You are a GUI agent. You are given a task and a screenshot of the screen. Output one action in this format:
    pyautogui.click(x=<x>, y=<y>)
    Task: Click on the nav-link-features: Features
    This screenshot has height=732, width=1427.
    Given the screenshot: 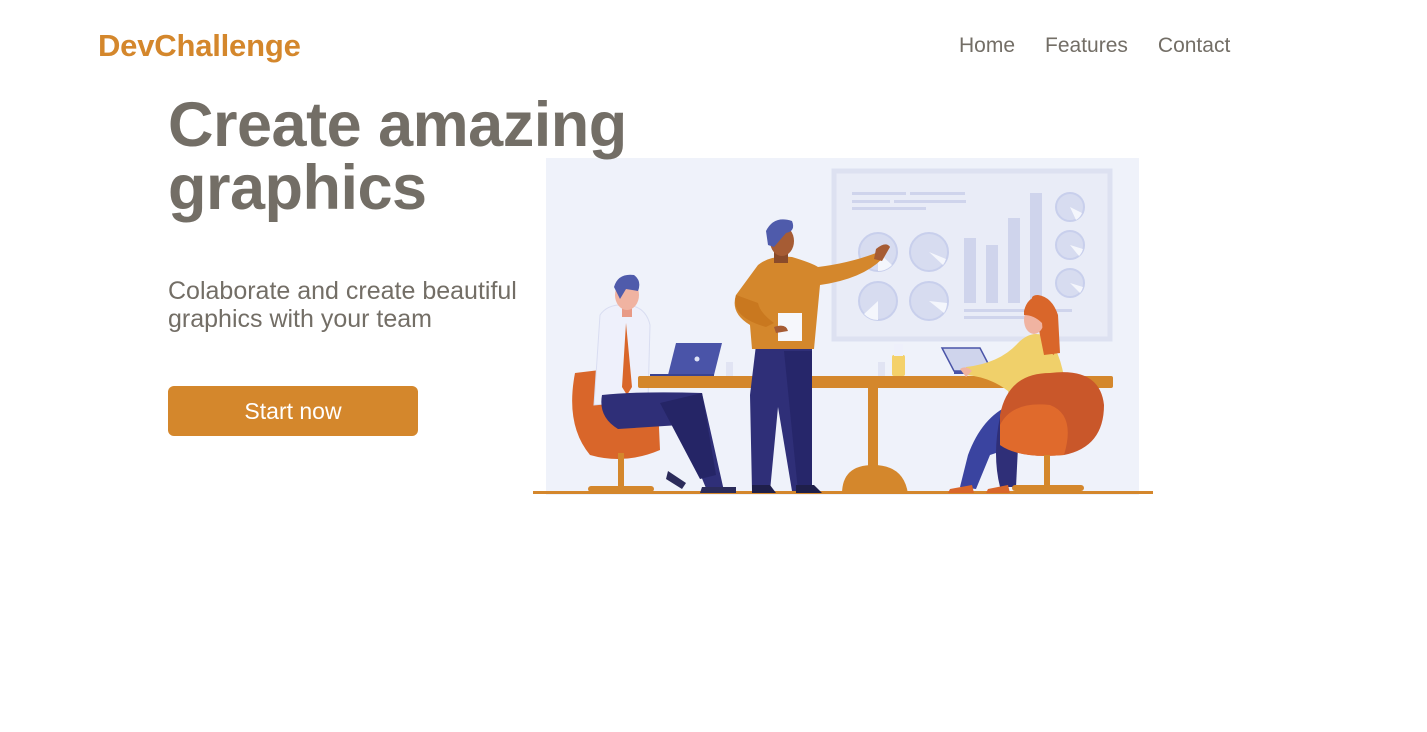 What is the action you would take?
    pyautogui.click(x=1086, y=46)
    